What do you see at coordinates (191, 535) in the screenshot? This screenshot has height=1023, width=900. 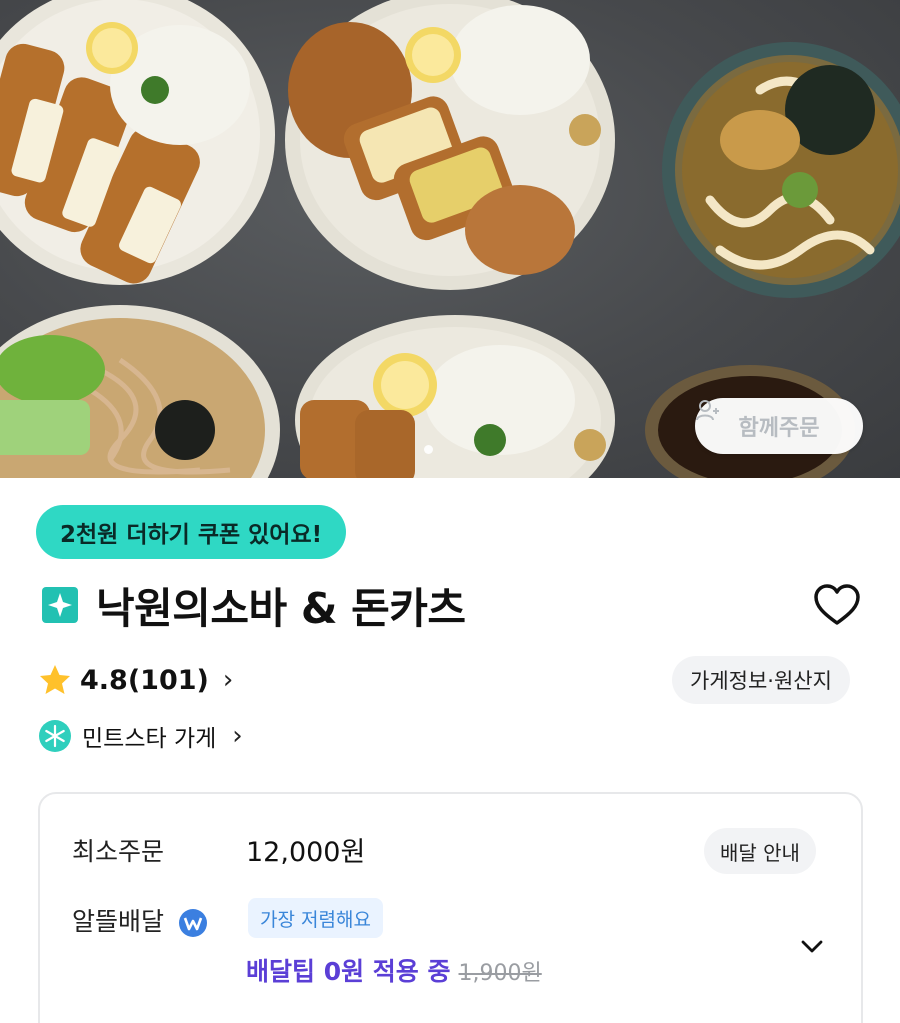 I see `coupon-text: 2천원 더하기 쿠폰 있어요!` at bounding box center [191, 535].